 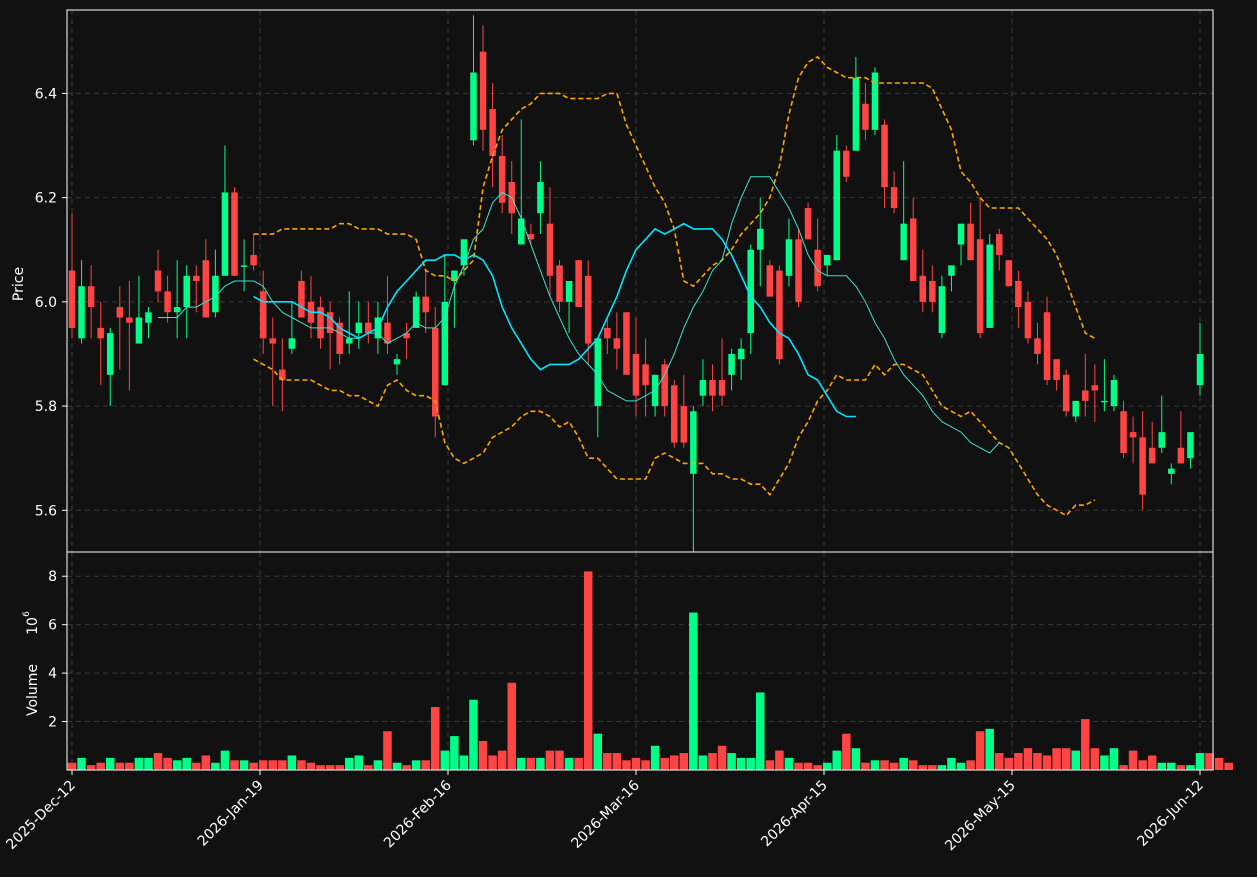 What do you see at coordinates (27, 614) in the screenshot?
I see `volume-unit-exponent: 6` at bounding box center [27, 614].